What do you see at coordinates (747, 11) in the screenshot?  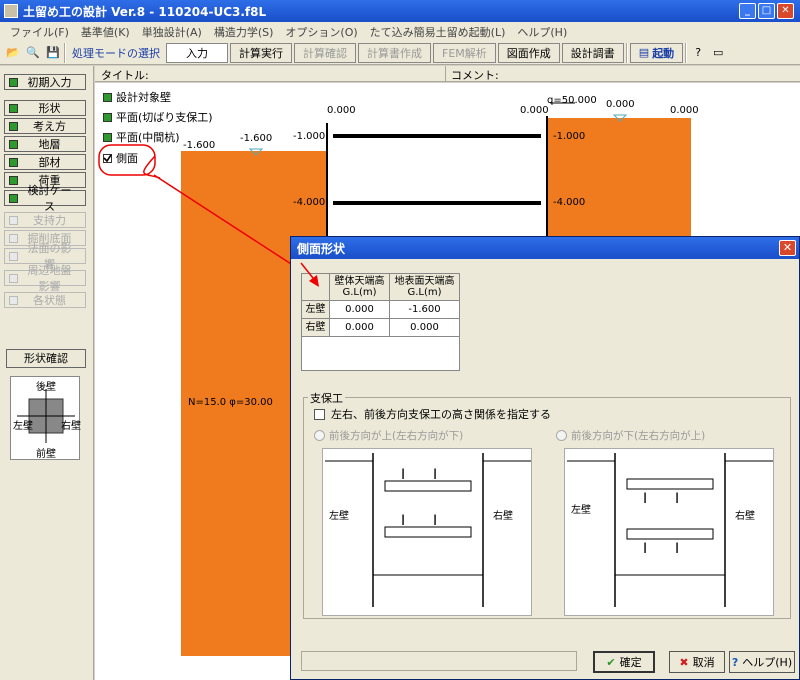 I see `minimize-button: _` at bounding box center [747, 11].